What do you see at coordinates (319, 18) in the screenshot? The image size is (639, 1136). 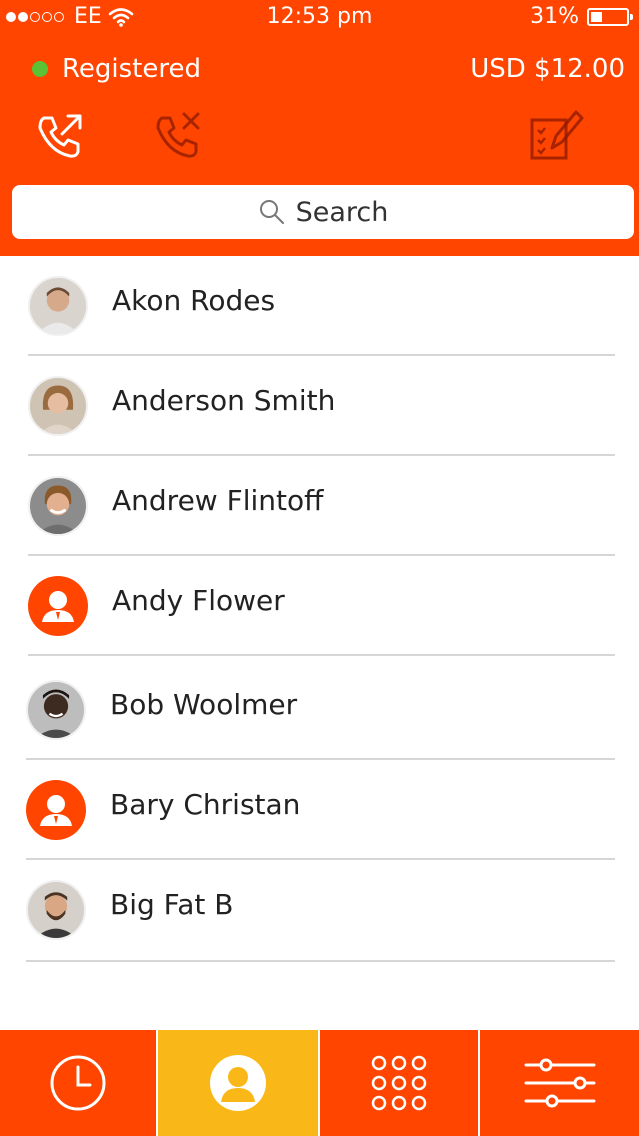 I see `status-bar: EE 12:53 pm 31%` at bounding box center [319, 18].